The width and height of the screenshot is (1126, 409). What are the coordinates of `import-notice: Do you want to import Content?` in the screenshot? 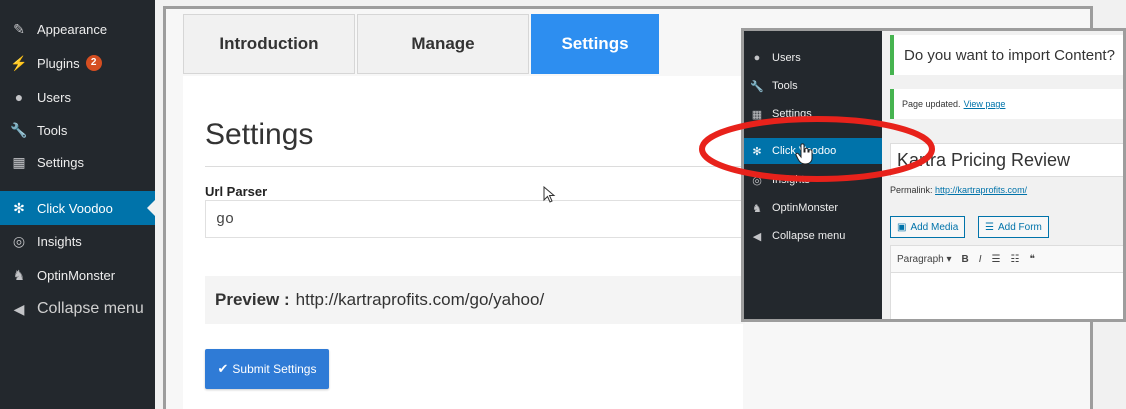 It's located at (1006, 55).